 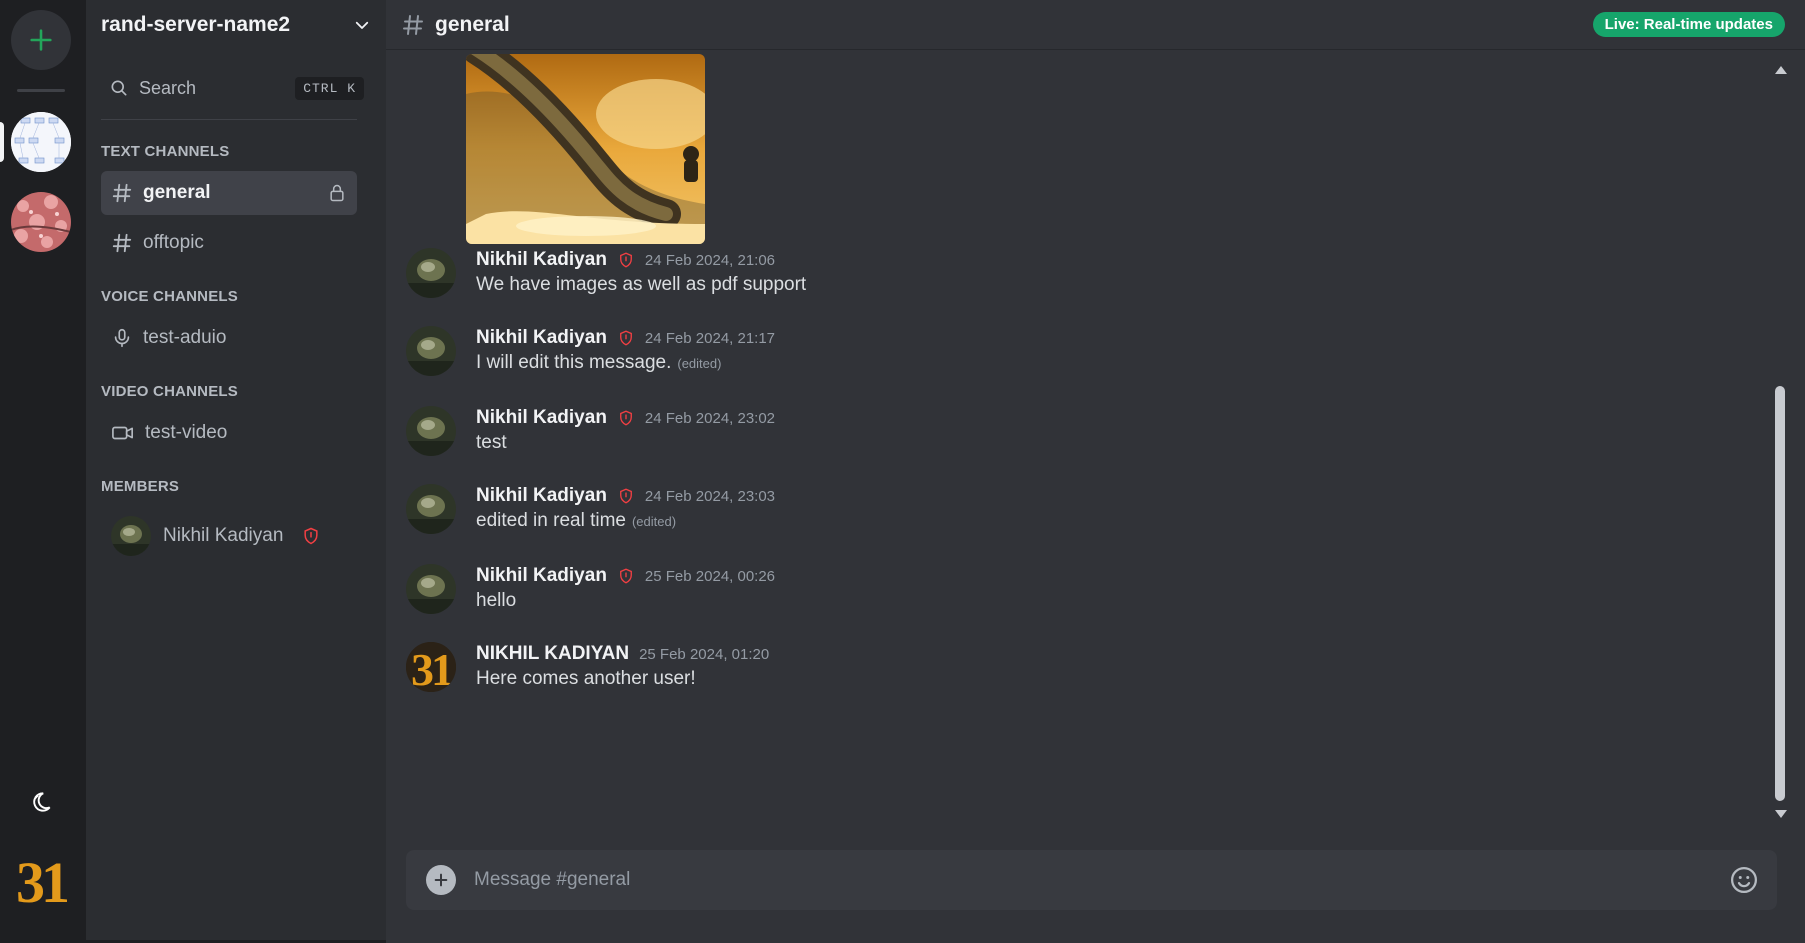 What do you see at coordinates (856, 441) in the screenshot?
I see `message-item: Nikhil Kadiyan 24 Feb 2024, 23:02 test` at bounding box center [856, 441].